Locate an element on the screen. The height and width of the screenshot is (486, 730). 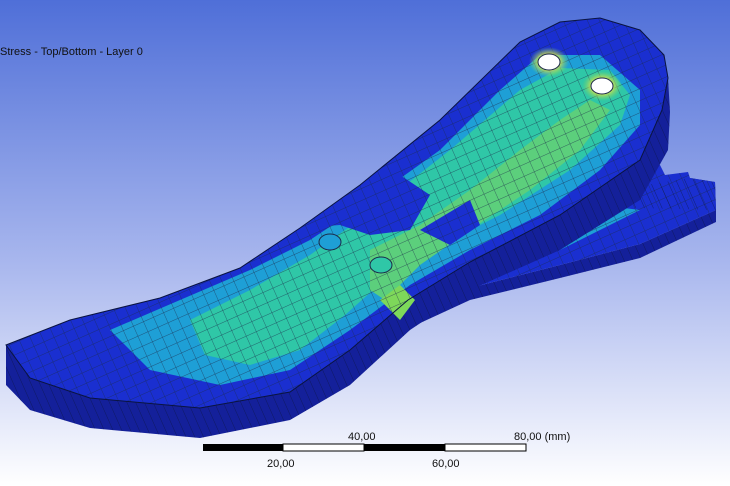
result-title: Stress - Top/Bottom - Layer 0 is located at coordinates (71, 52).